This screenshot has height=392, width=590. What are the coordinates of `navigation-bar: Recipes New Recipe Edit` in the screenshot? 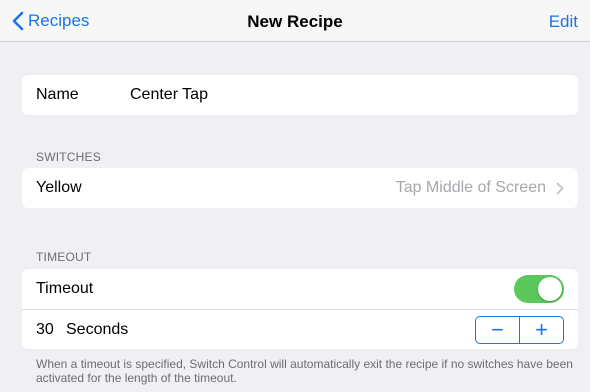 It's located at (295, 21).